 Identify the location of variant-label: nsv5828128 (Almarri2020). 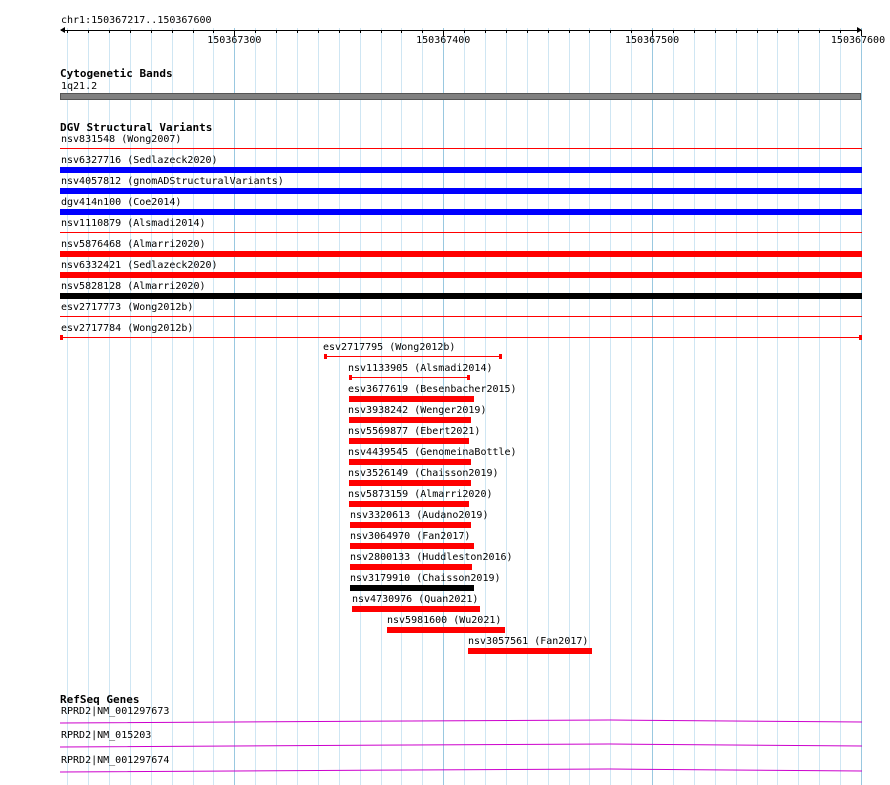
(133, 286).